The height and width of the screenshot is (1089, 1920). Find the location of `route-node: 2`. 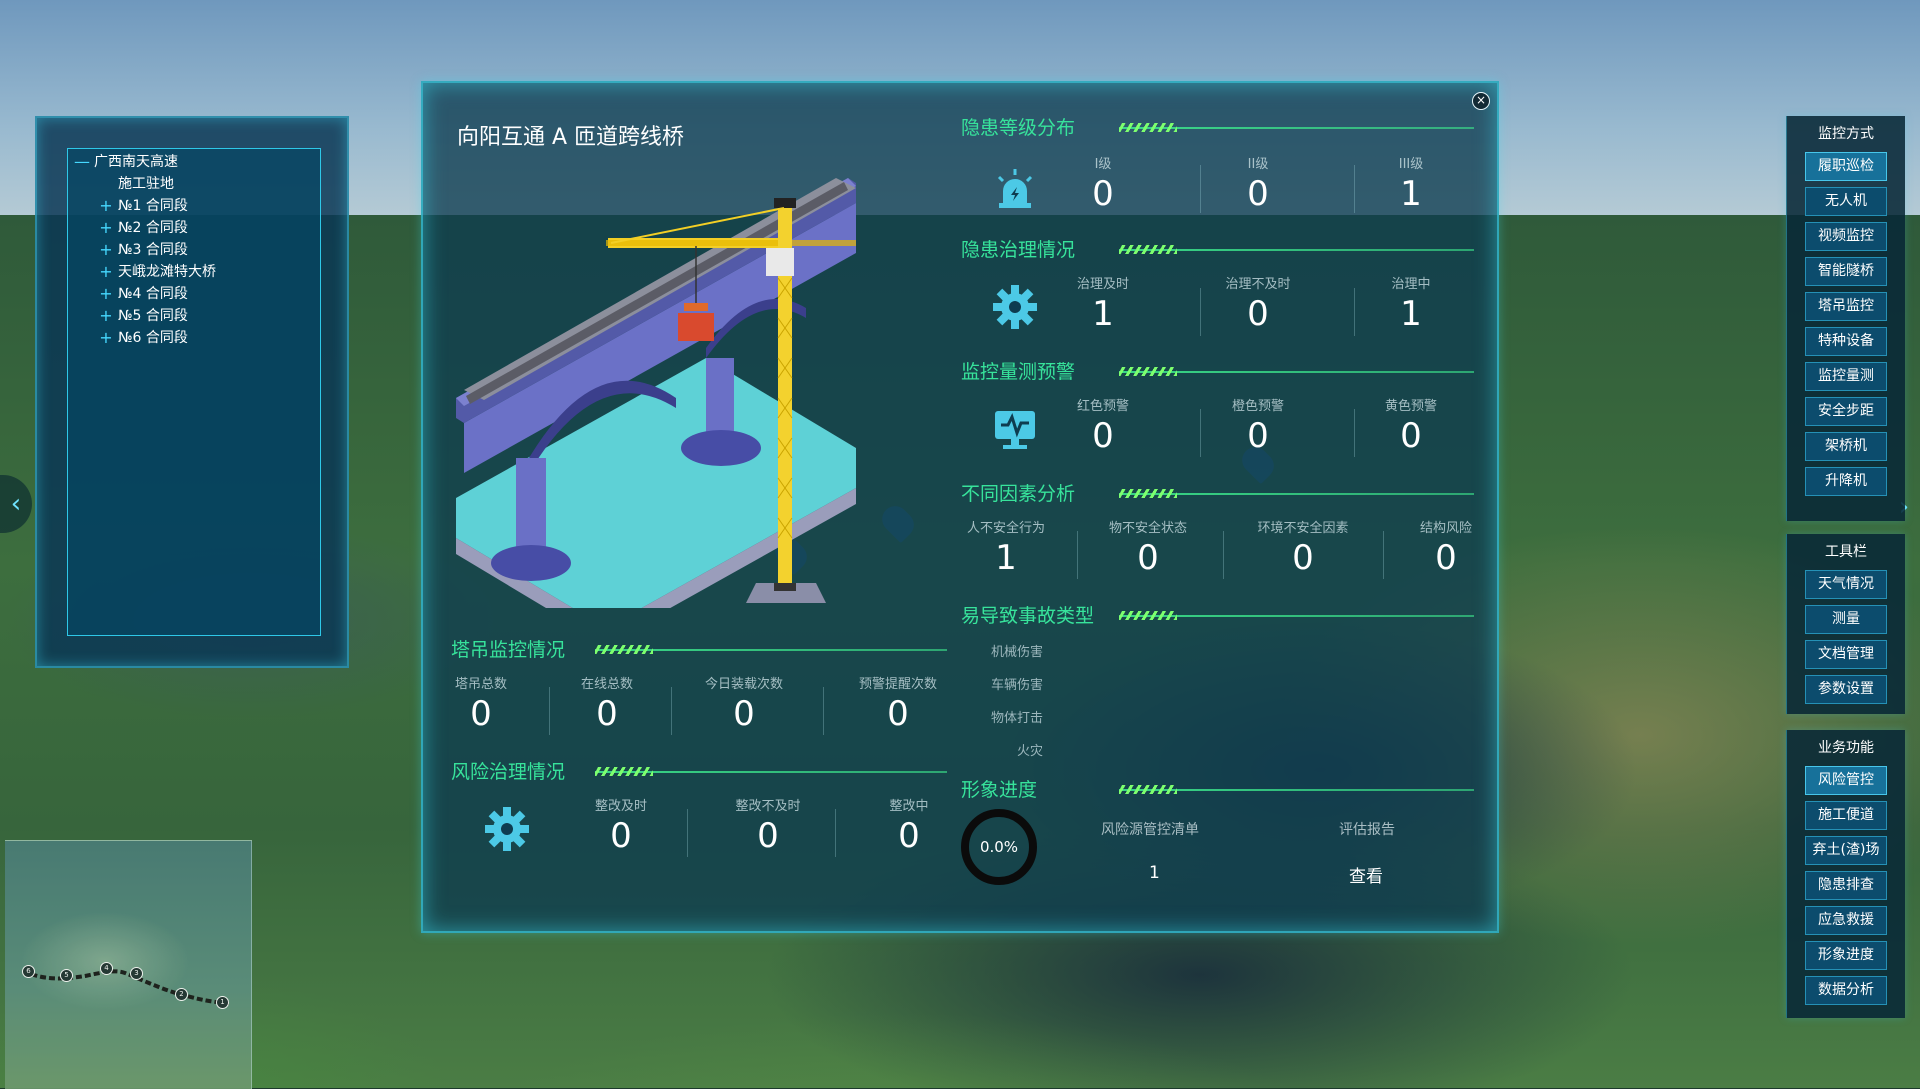

route-node: 2 is located at coordinates (181, 994).